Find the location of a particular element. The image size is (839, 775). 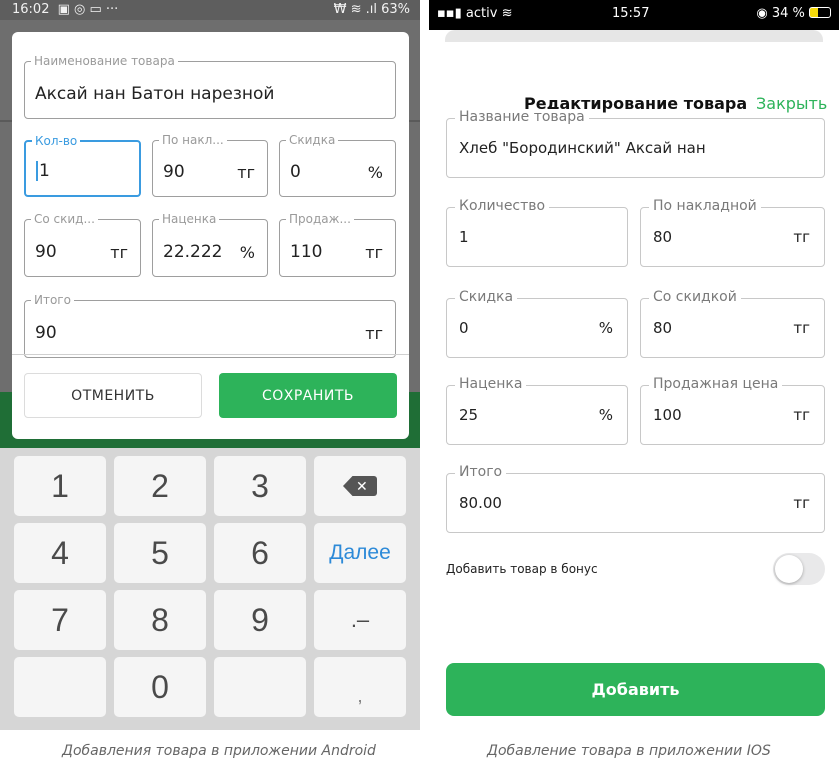

key-8: 8 is located at coordinates (160, 620).